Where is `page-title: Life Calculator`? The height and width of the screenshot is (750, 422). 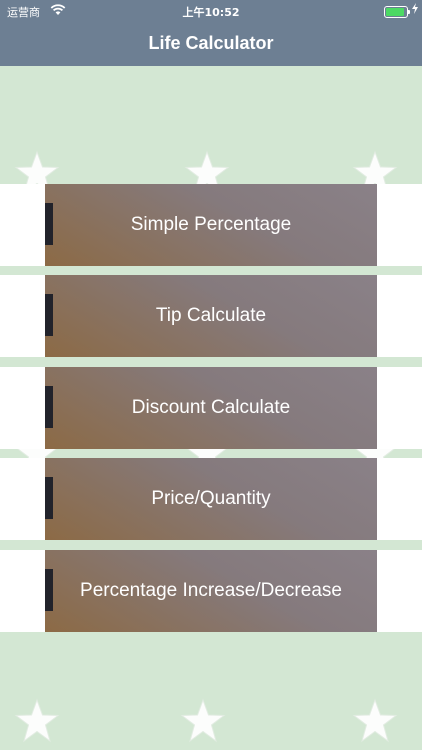
page-title: Life Calculator is located at coordinates (211, 43).